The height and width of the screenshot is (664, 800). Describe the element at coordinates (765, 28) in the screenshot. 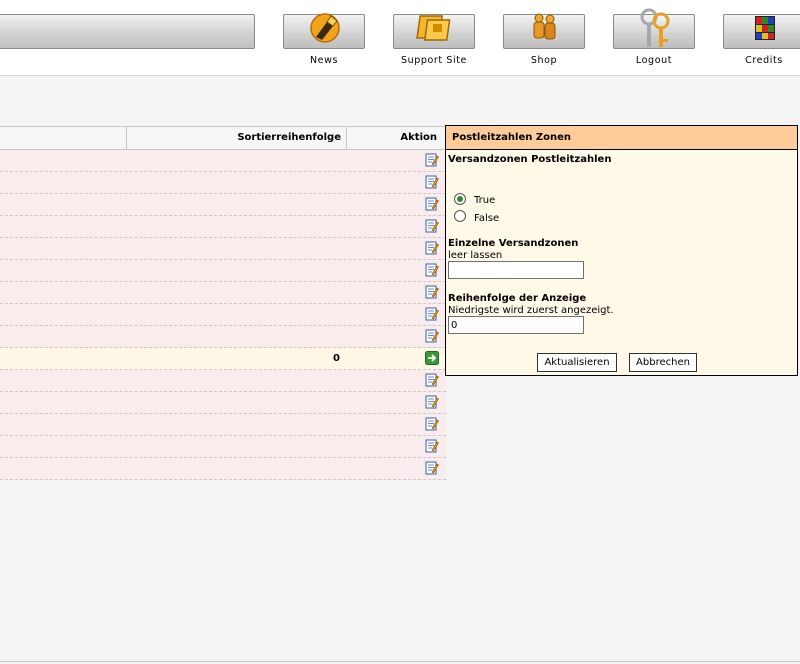

I see `credits-icon` at that location.